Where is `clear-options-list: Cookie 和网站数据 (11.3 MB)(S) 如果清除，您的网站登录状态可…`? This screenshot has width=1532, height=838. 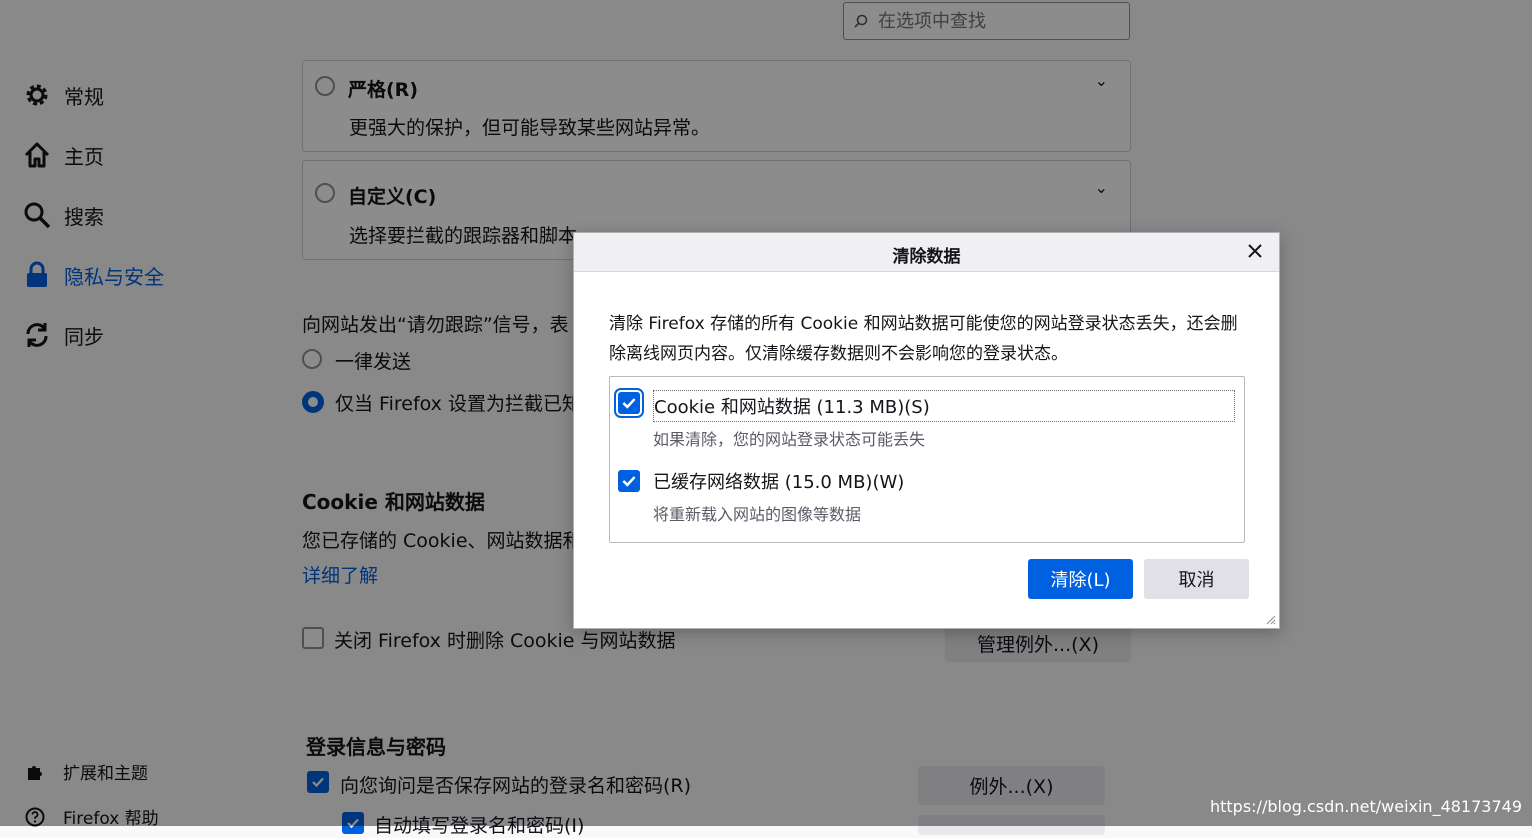
clear-options-list: Cookie 和网站数据 (11.3 MB)(S) 如果清除，您的网站登录状态可… is located at coordinates (927, 459).